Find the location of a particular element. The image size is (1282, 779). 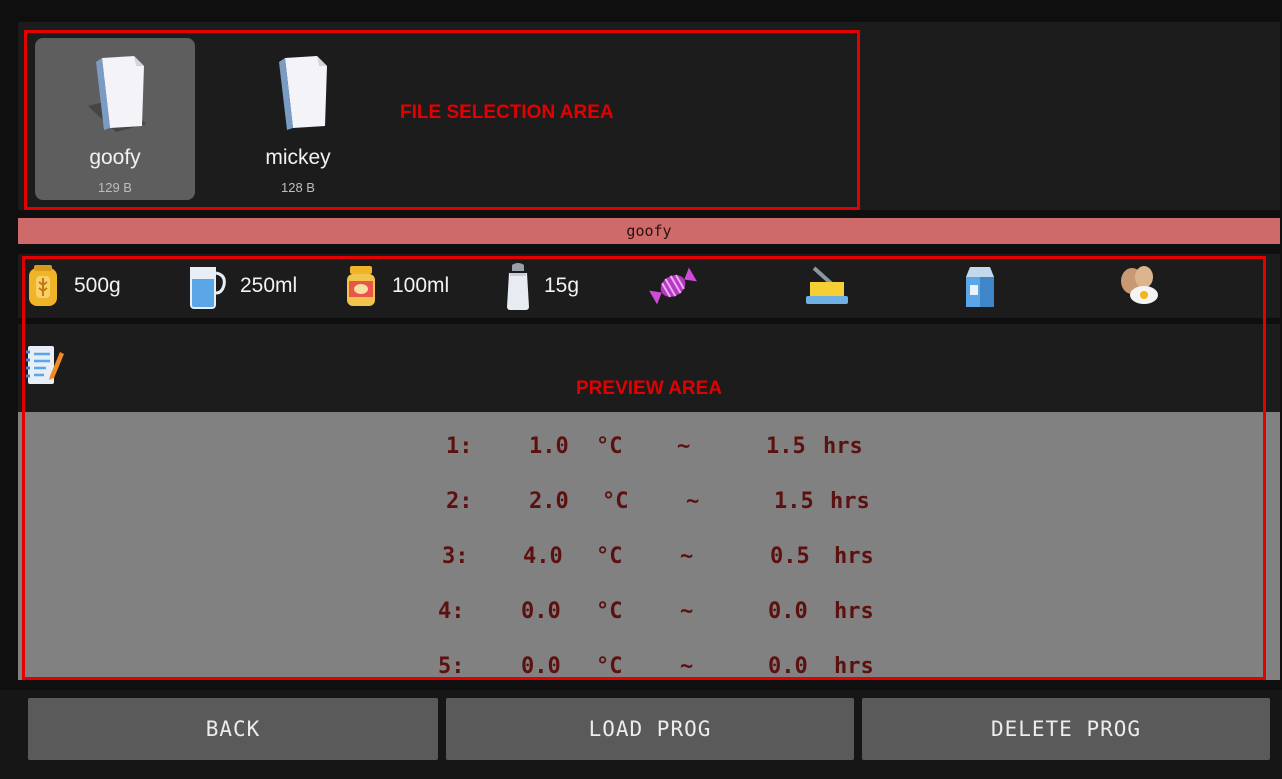

back-button: BACK is located at coordinates (233, 729).